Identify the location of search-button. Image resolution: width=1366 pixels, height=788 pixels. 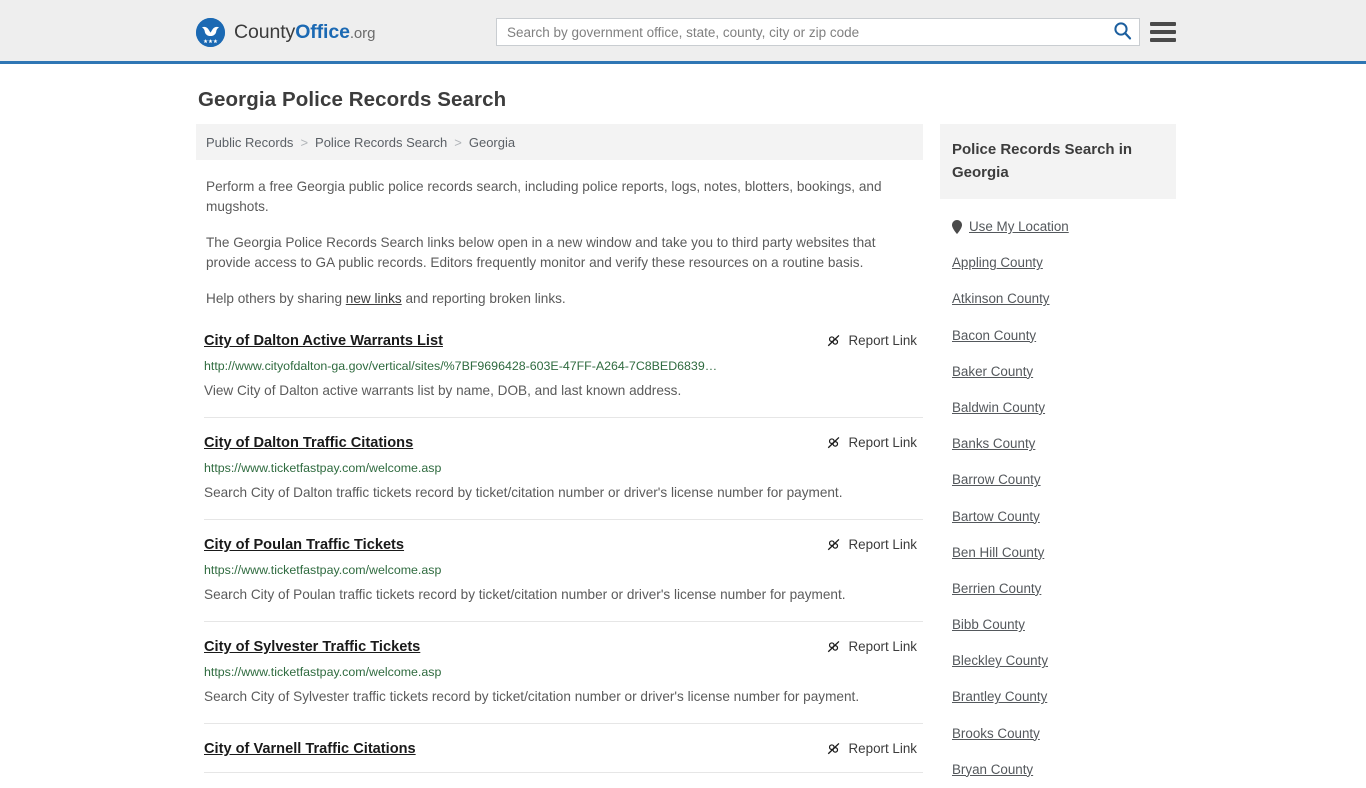
(1122, 32).